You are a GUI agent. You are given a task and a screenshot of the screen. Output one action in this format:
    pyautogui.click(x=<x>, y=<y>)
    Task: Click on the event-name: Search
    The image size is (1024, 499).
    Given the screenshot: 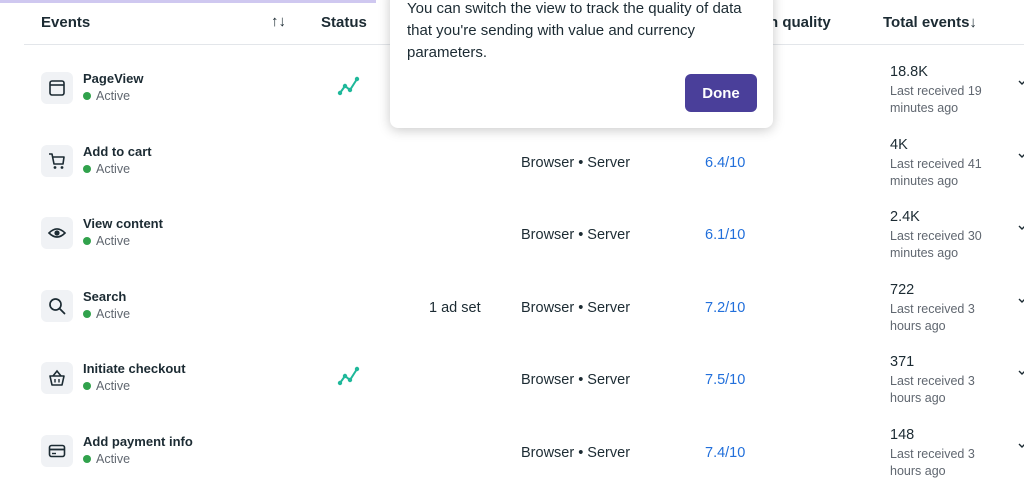 What is the action you would take?
    pyautogui.click(x=104, y=296)
    